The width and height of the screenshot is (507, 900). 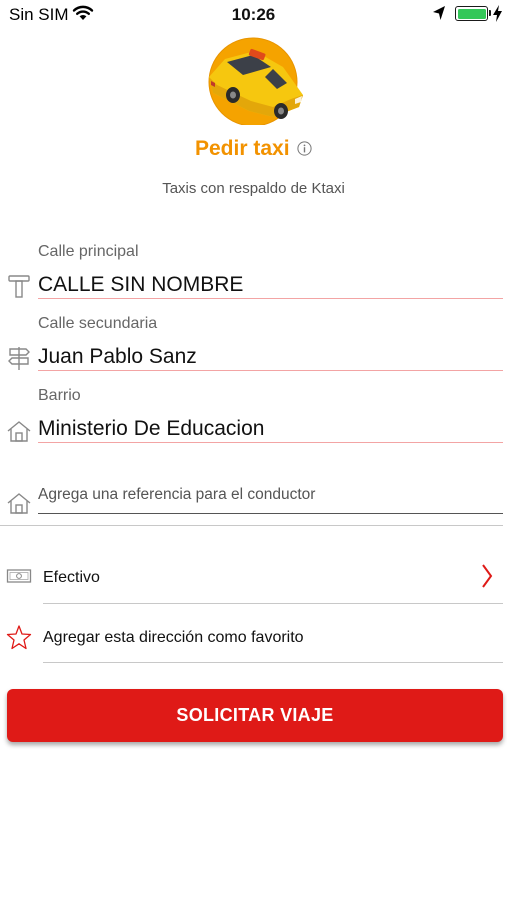 What do you see at coordinates (19, 358) in the screenshot?
I see `signpost-icon` at bounding box center [19, 358].